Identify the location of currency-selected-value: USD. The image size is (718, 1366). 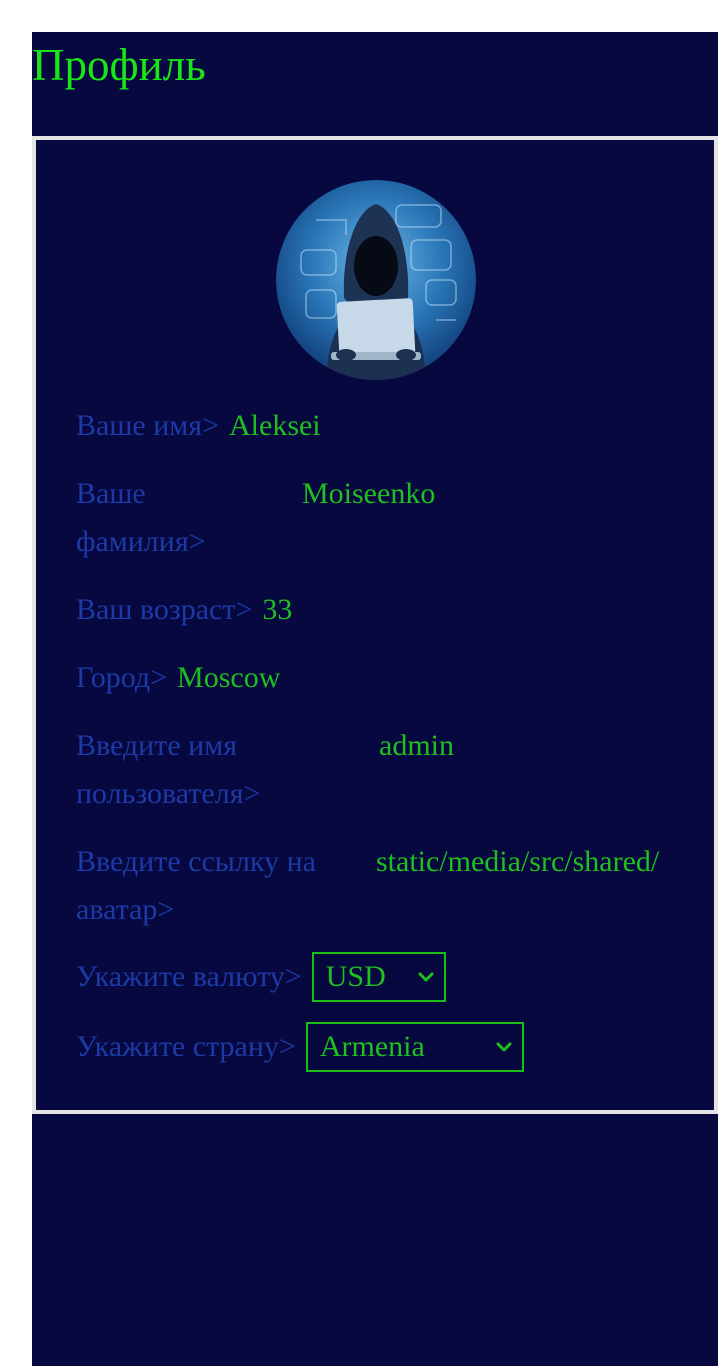
(355, 976).